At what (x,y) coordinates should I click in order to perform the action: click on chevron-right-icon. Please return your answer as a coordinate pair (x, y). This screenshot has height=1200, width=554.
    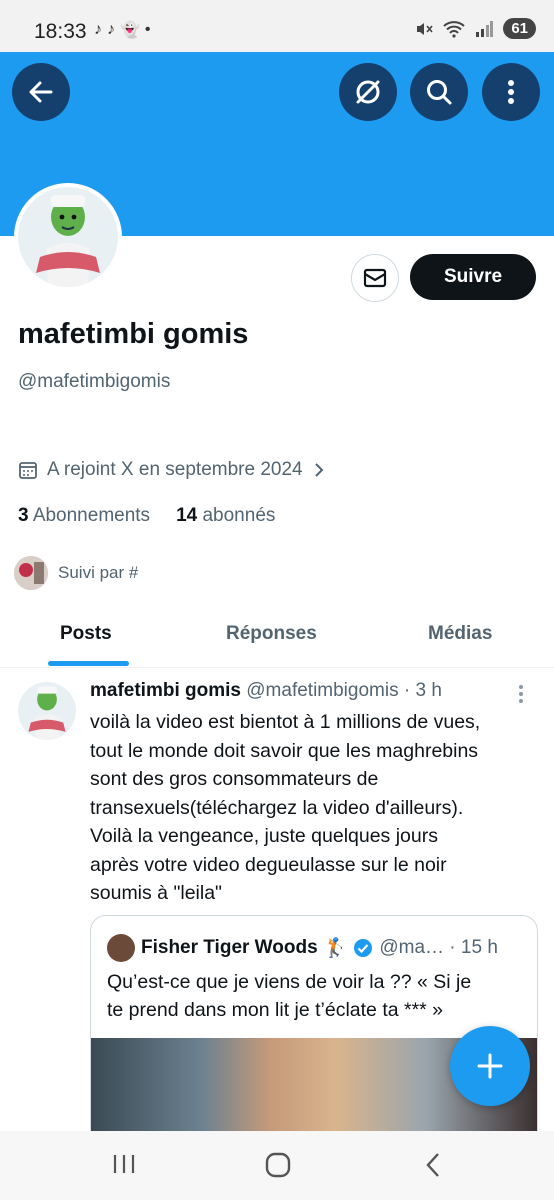
    Looking at the image, I should click on (319, 470).